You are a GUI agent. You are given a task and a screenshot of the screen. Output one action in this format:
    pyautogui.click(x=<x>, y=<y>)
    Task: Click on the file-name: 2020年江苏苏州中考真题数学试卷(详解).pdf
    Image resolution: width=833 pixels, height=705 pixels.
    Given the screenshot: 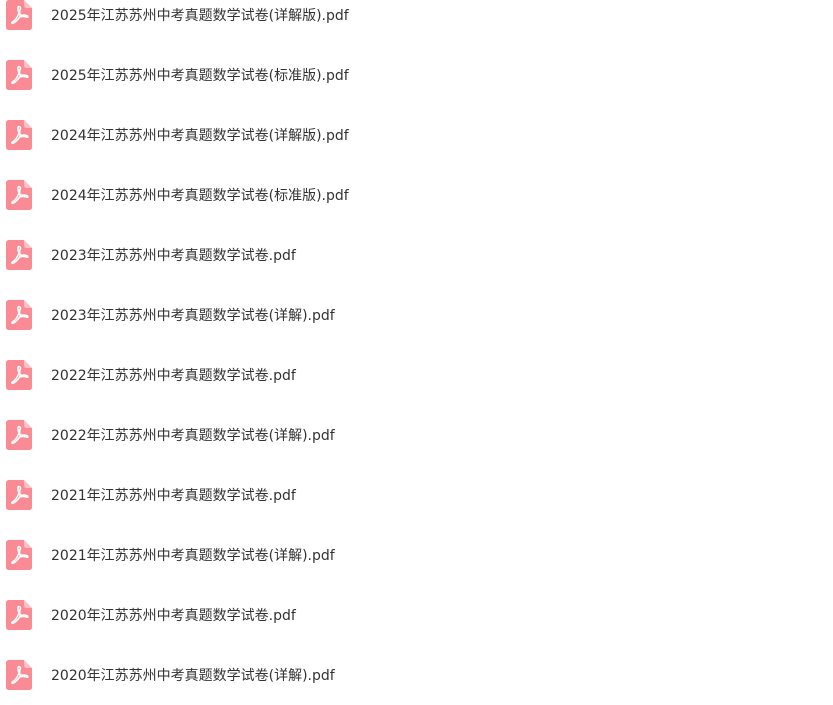 What is the action you would take?
    pyautogui.click(x=193, y=676)
    